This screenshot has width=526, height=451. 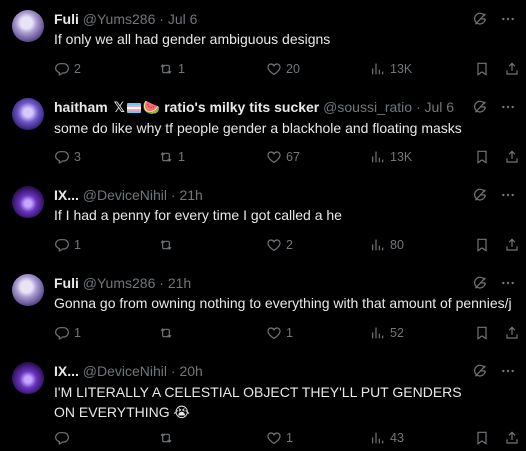 I want to click on views-count: 13K, so click(x=401, y=157).